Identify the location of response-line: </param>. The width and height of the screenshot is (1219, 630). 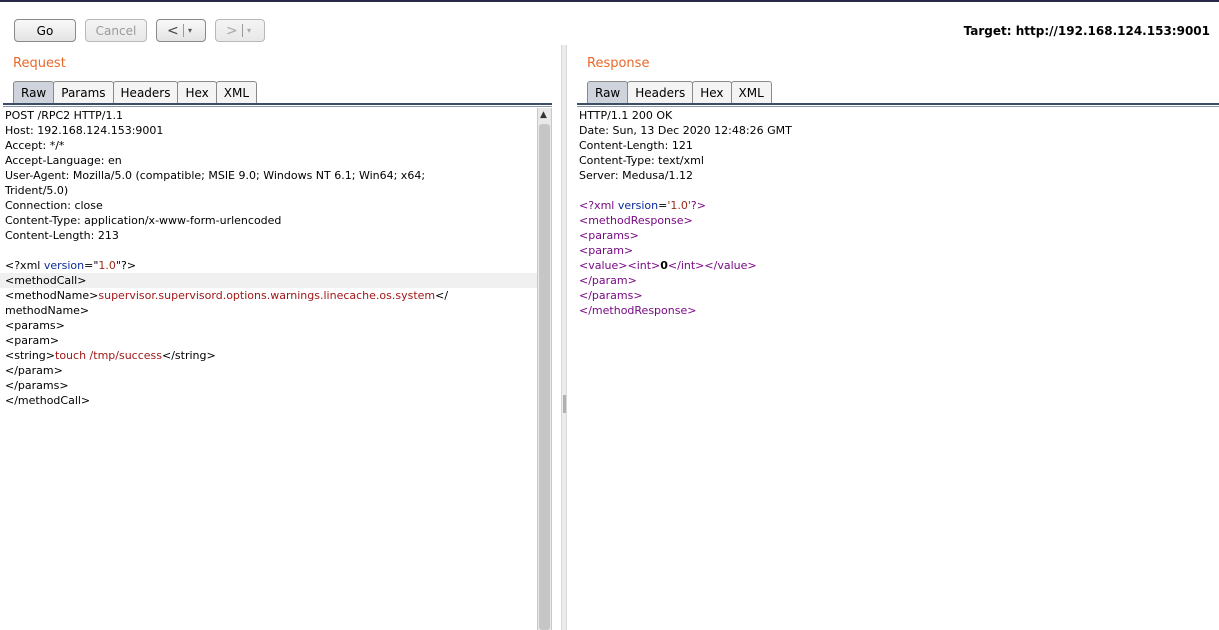
(896, 280).